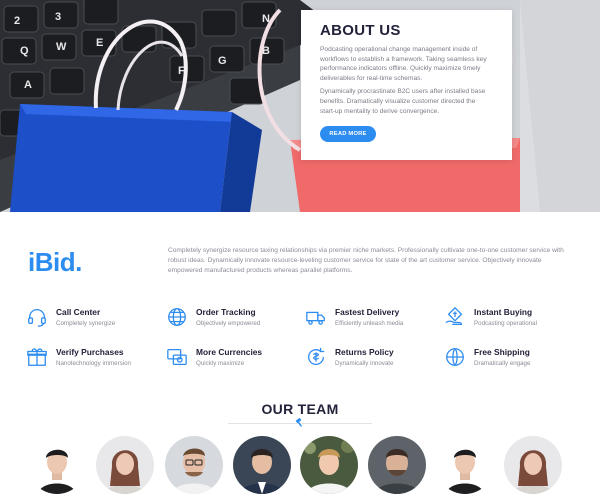  I want to click on headset-icon, so click(37, 318).